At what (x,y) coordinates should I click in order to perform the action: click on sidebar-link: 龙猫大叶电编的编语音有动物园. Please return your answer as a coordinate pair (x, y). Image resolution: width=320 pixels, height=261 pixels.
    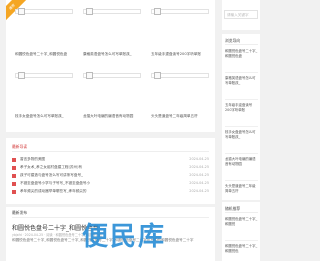
    Looking at the image, I should click on (241, 162).